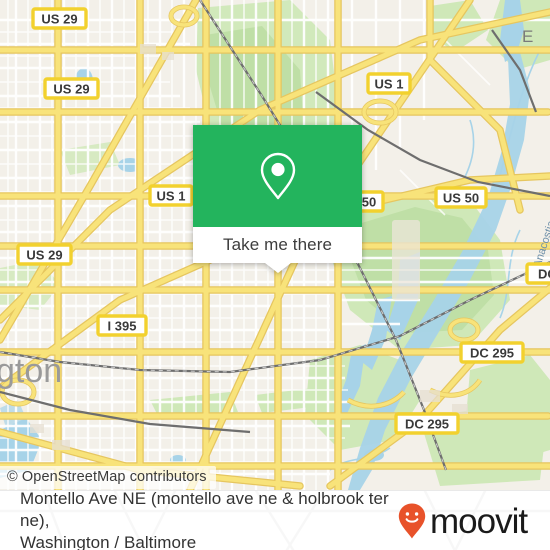 Image resolution: width=550 pixels, height=550 pixels. I want to click on card-icon-area, so click(277, 176).